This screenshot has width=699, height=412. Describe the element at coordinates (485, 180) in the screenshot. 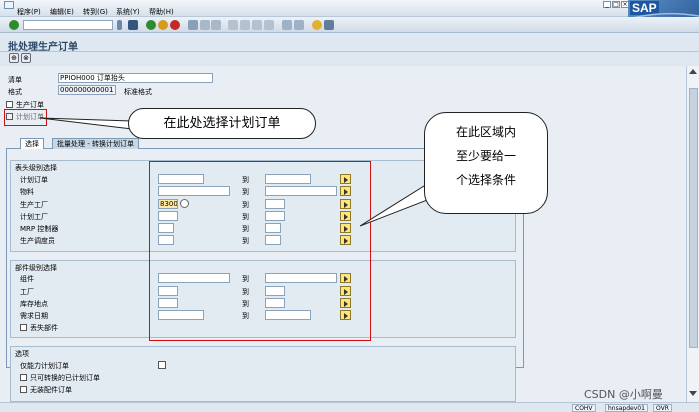

I see `callout-line-3: 个选择条件` at that location.